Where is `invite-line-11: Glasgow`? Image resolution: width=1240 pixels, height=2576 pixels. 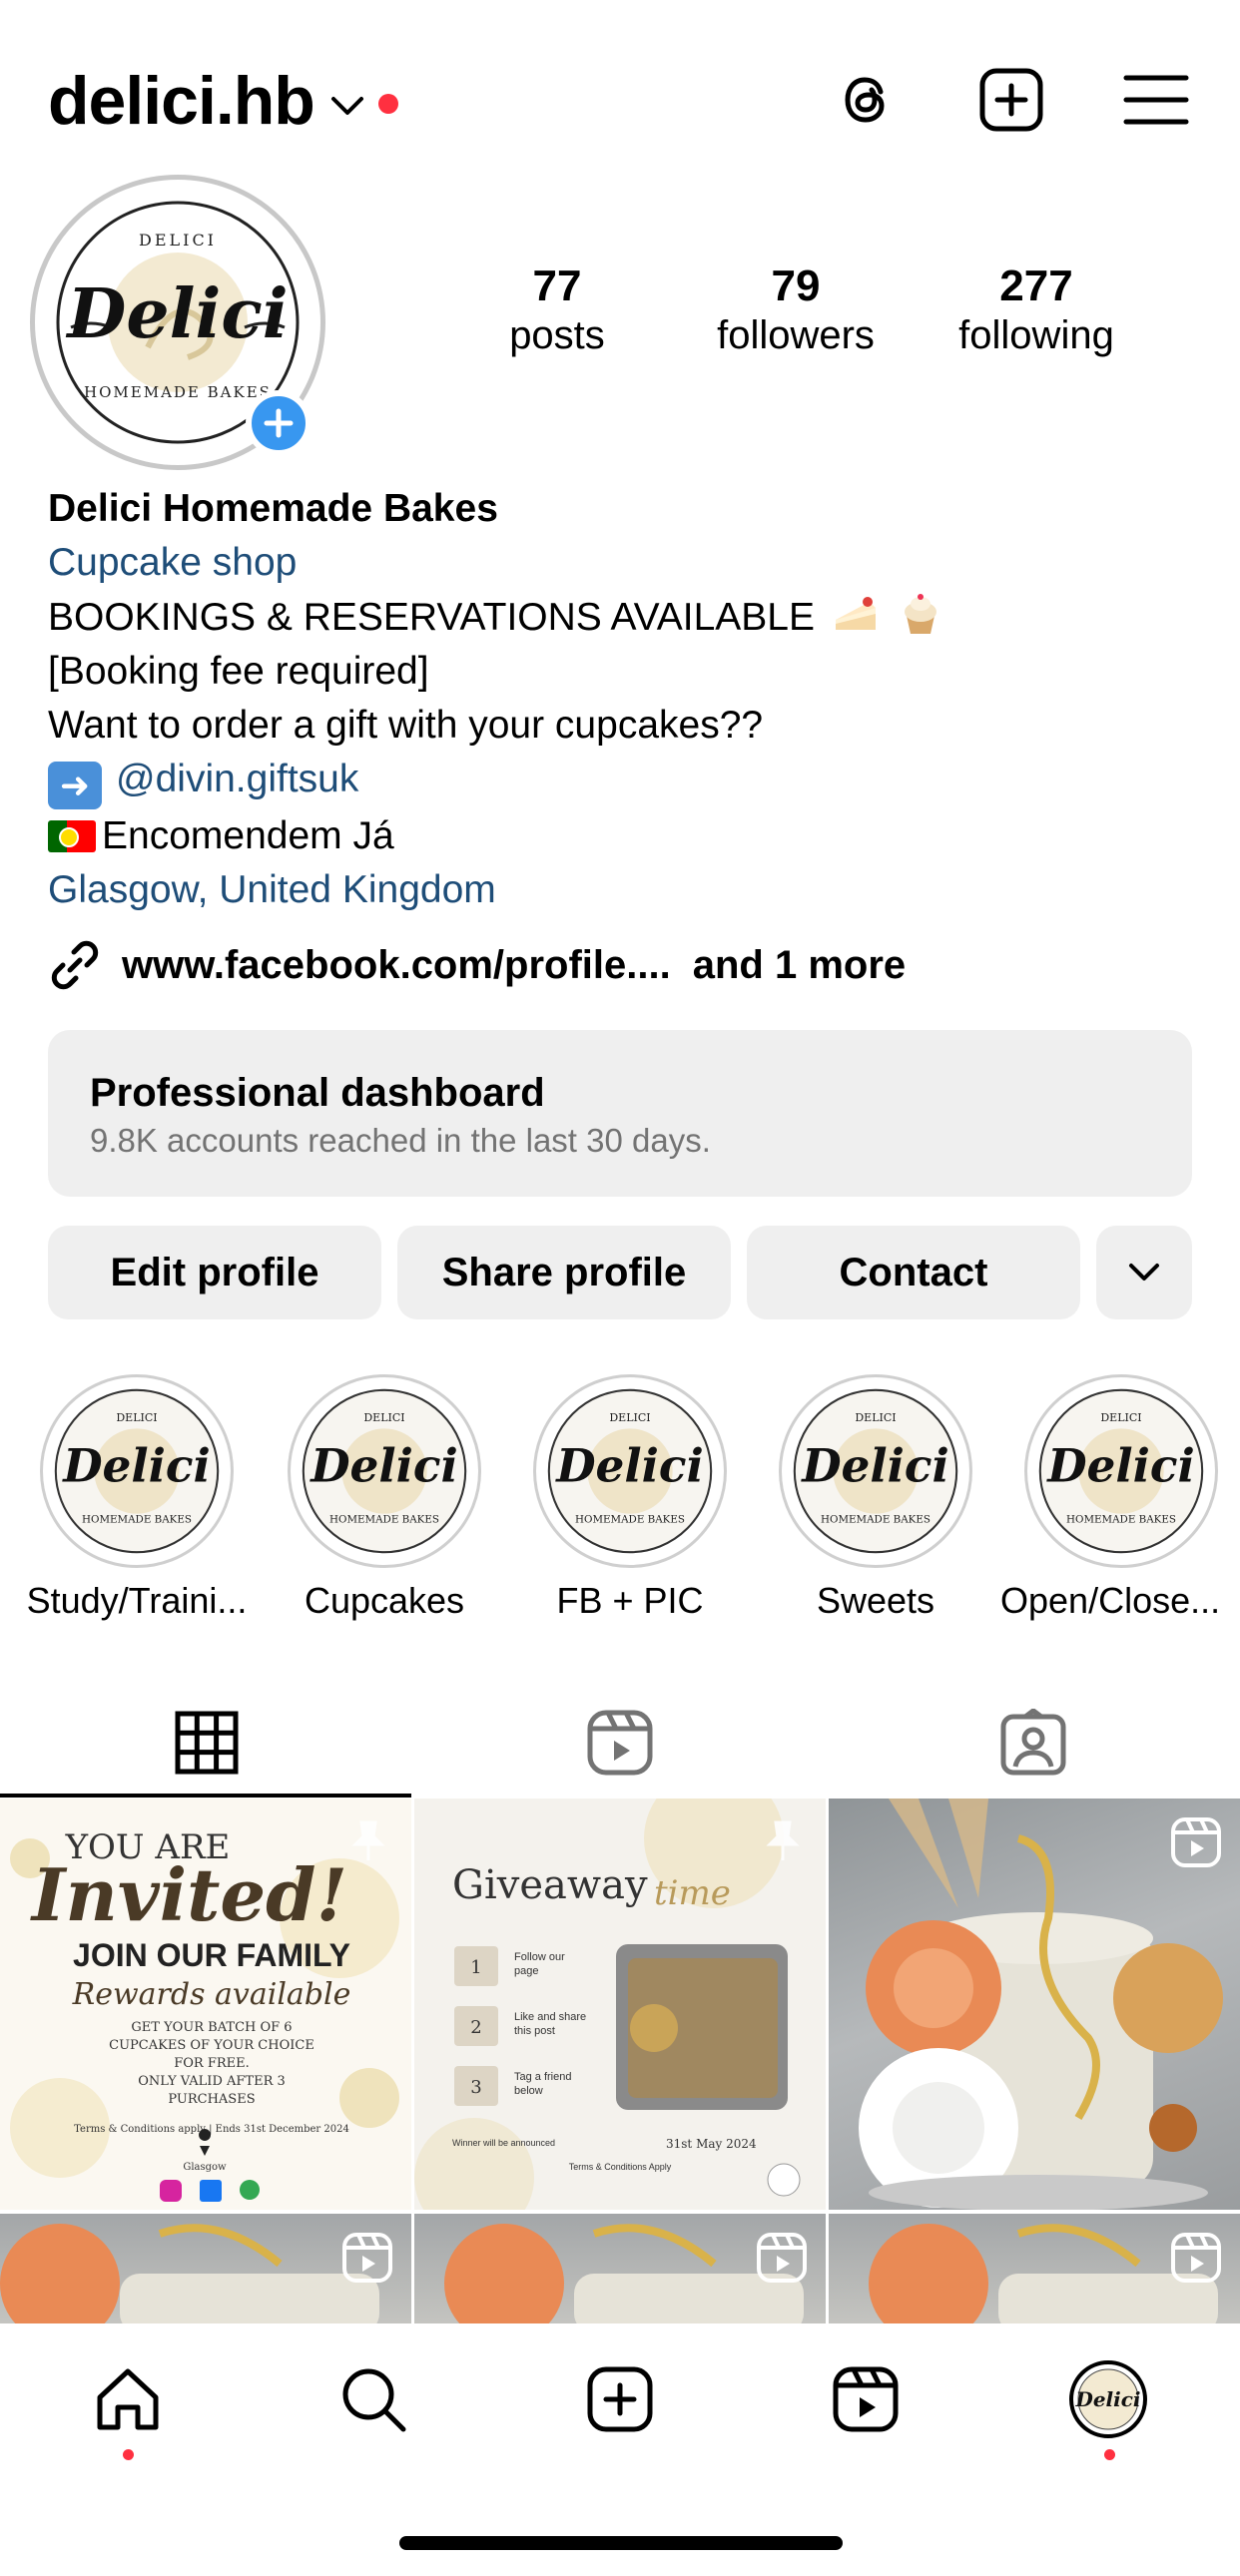 invite-line-11: Glasgow is located at coordinates (205, 2167).